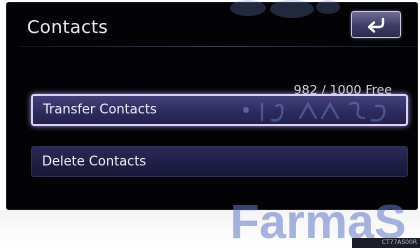  What do you see at coordinates (94, 161) in the screenshot?
I see `delete-contacts-label: Delete Contacts` at bounding box center [94, 161].